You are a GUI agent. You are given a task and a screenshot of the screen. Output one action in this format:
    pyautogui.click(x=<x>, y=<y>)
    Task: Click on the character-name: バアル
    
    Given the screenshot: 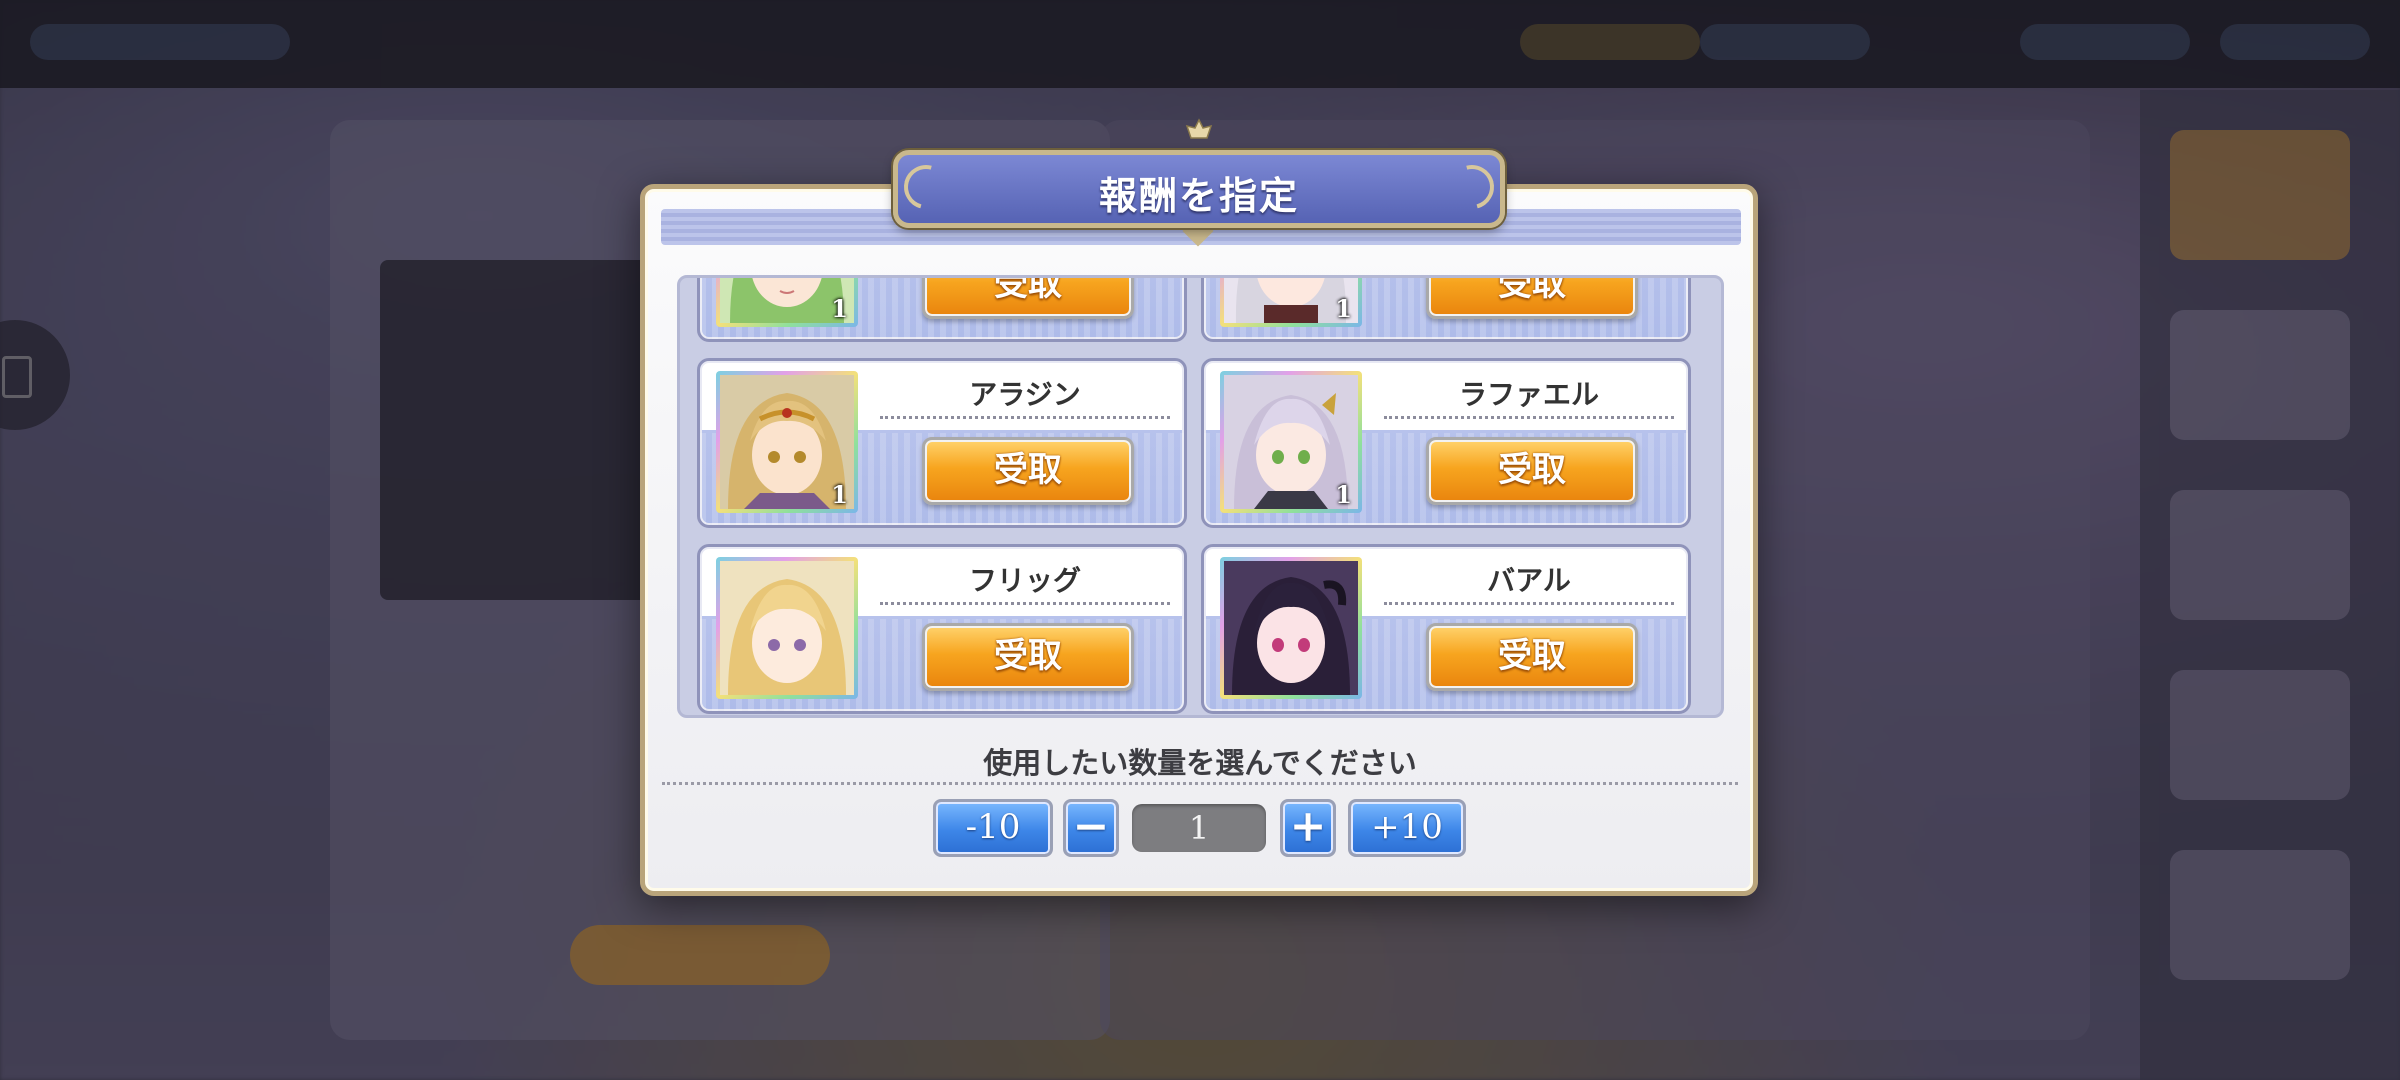 What is the action you would take?
    pyautogui.click(x=1529, y=580)
    